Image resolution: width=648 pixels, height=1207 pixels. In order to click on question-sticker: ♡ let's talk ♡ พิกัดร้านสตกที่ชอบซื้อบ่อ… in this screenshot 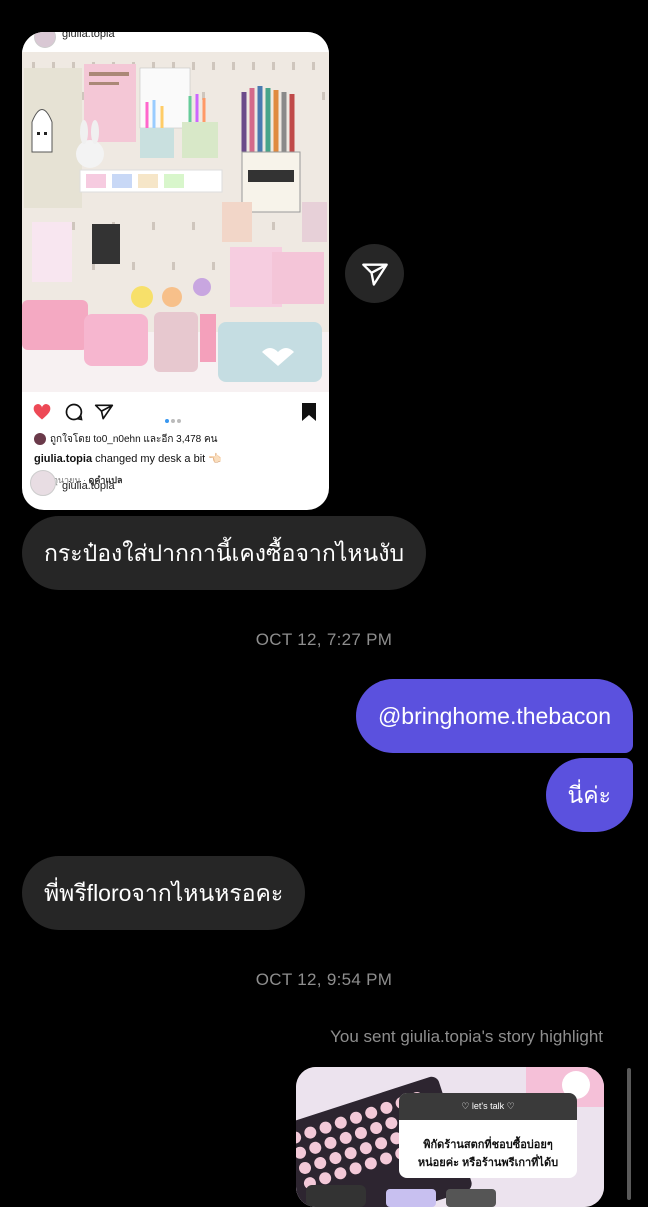, I will do `click(488, 1135)`.